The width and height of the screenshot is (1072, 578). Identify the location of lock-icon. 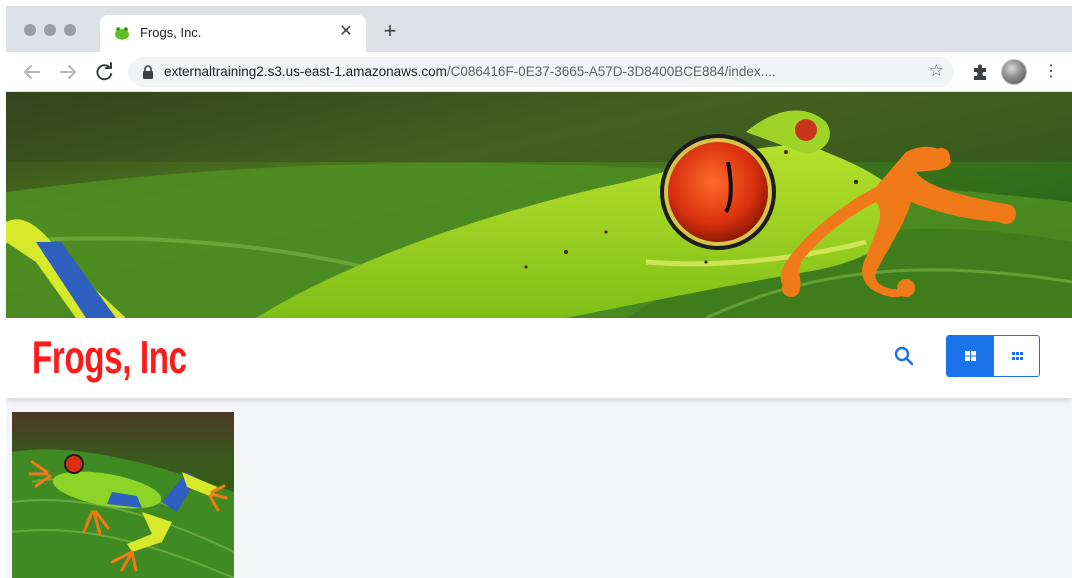
(148, 72).